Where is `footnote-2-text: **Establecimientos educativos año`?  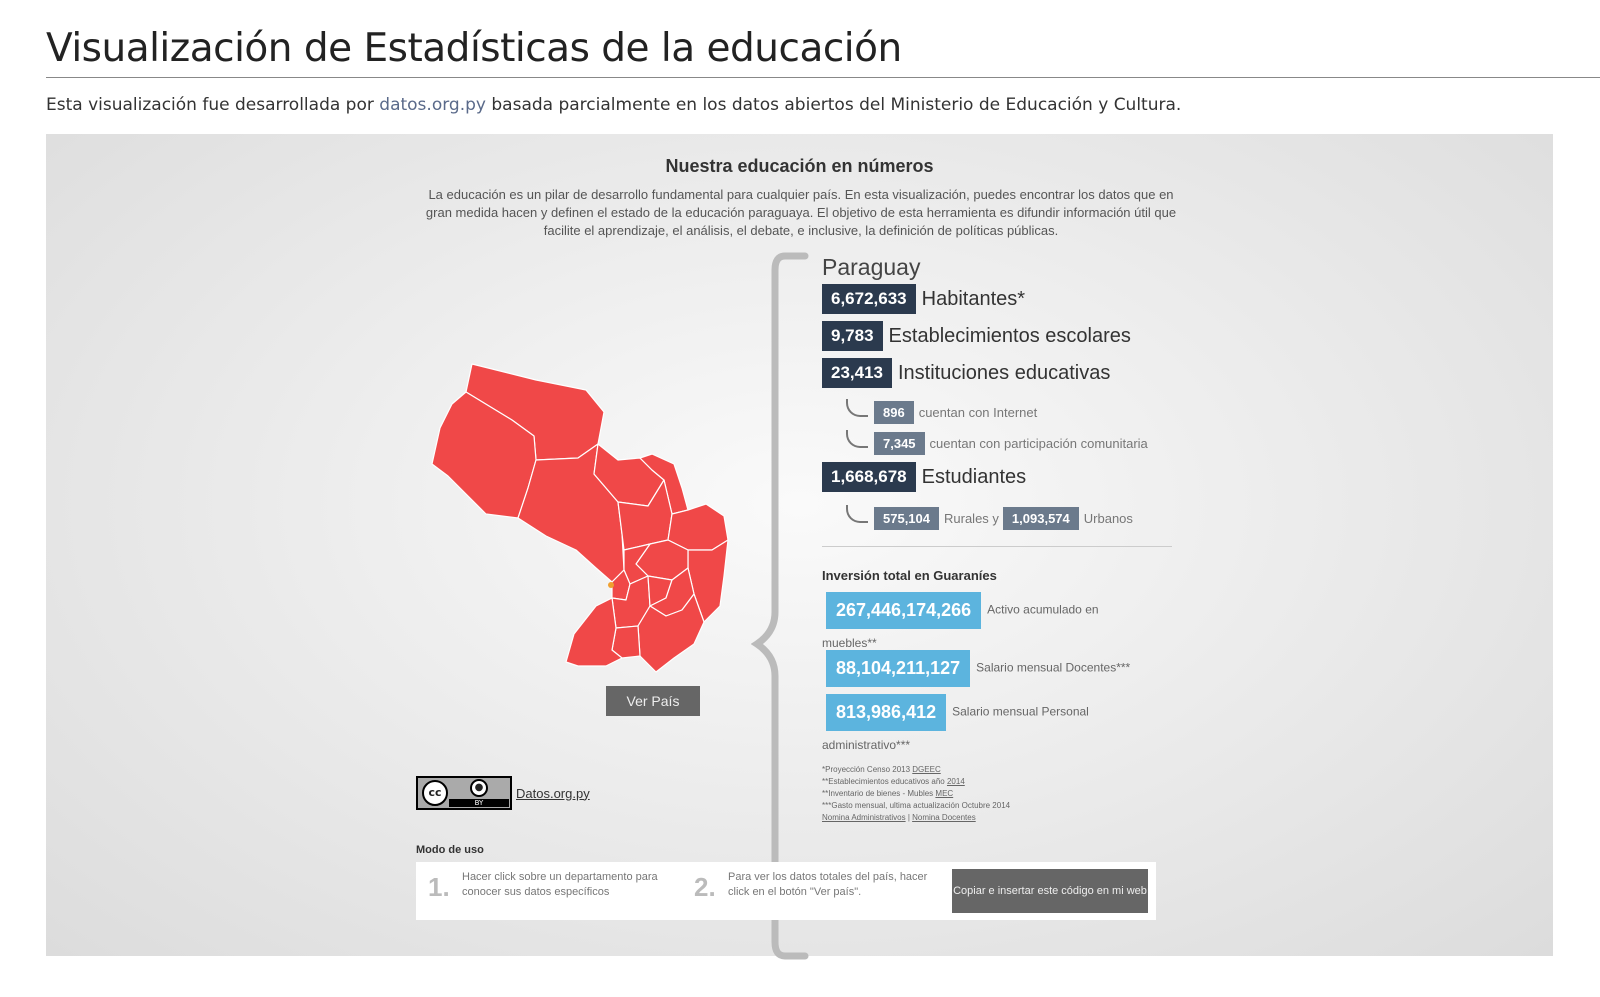
footnote-2-text: **Establecimientos educativos año is located at coordinates (884, 781).